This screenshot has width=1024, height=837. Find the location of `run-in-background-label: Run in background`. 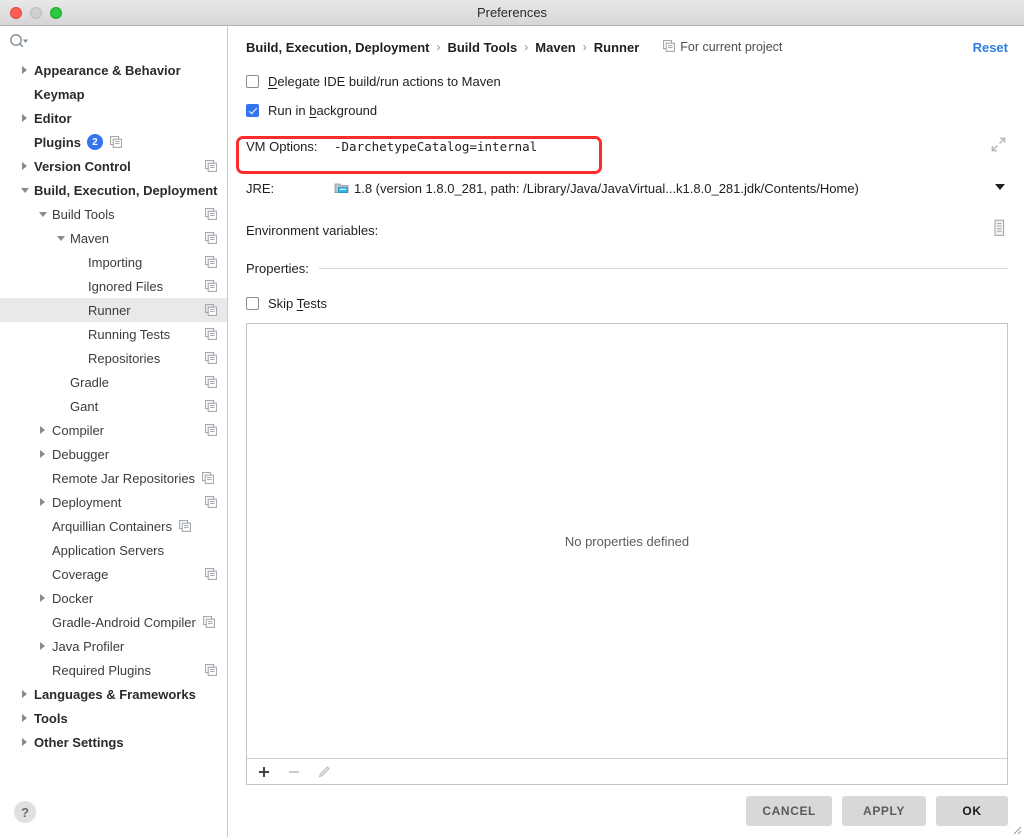

run-in-background-label: Run in background is located at coordinates (322, 110).